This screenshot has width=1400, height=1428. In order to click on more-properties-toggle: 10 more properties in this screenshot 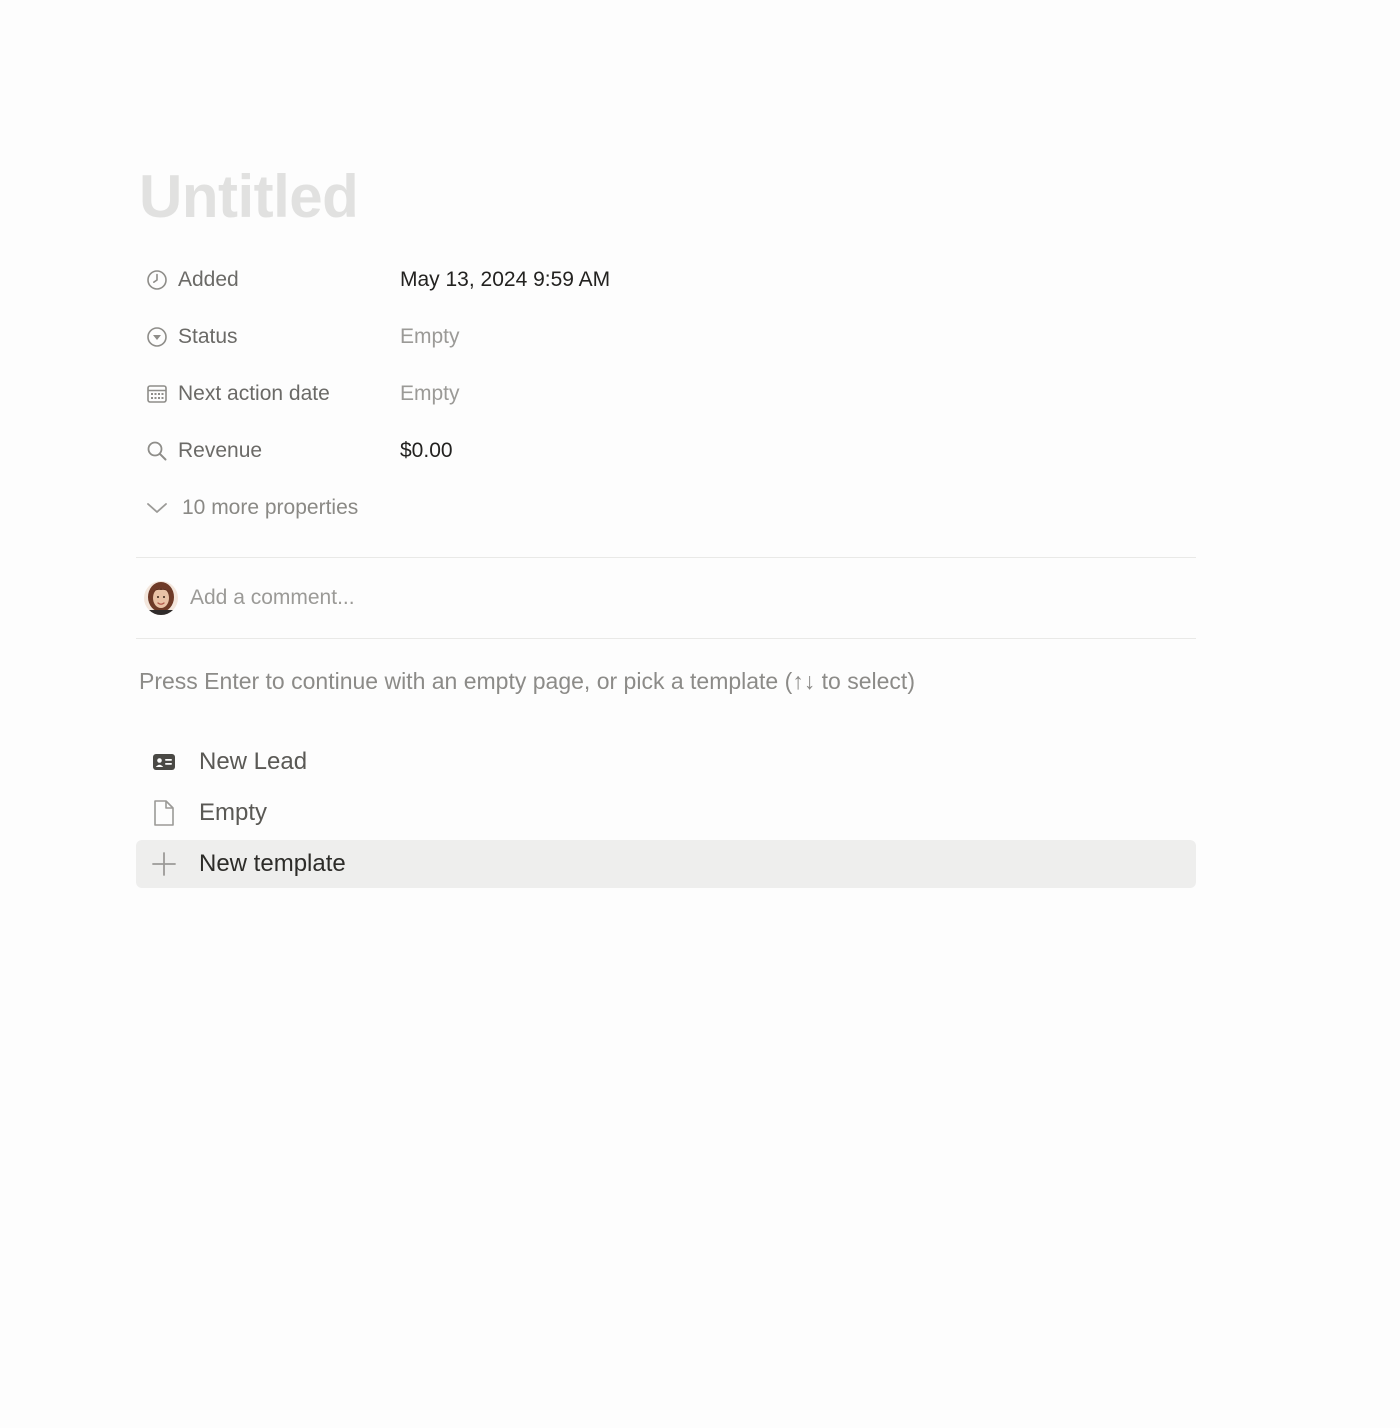, I will do `click(666, 507)`.